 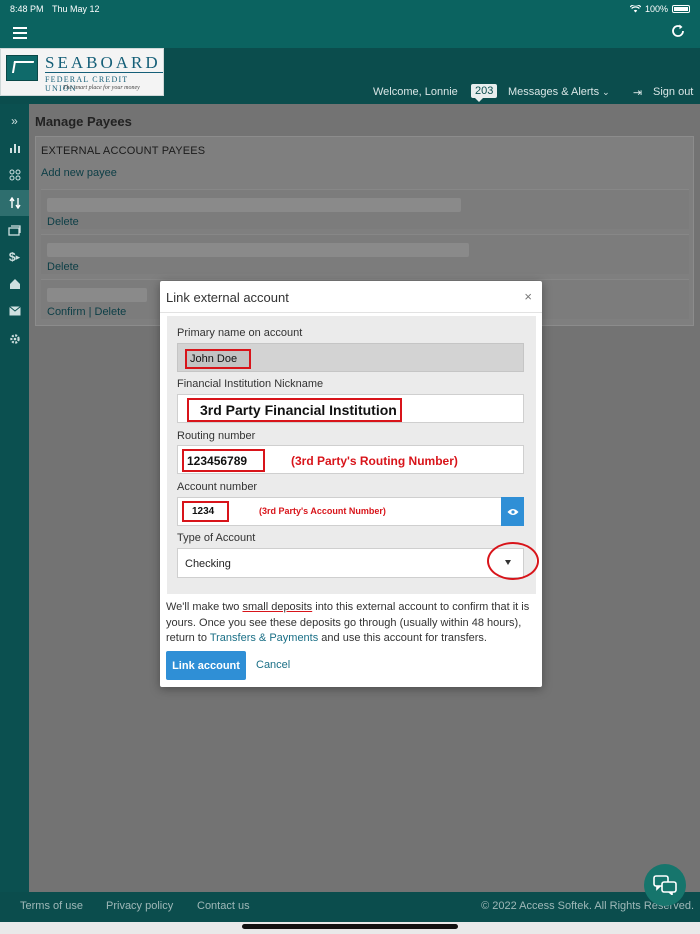 What do you see at coordinates (528, 296) in the screenshot?
I see `close-icon: ×` at bounding box center [528, 296].